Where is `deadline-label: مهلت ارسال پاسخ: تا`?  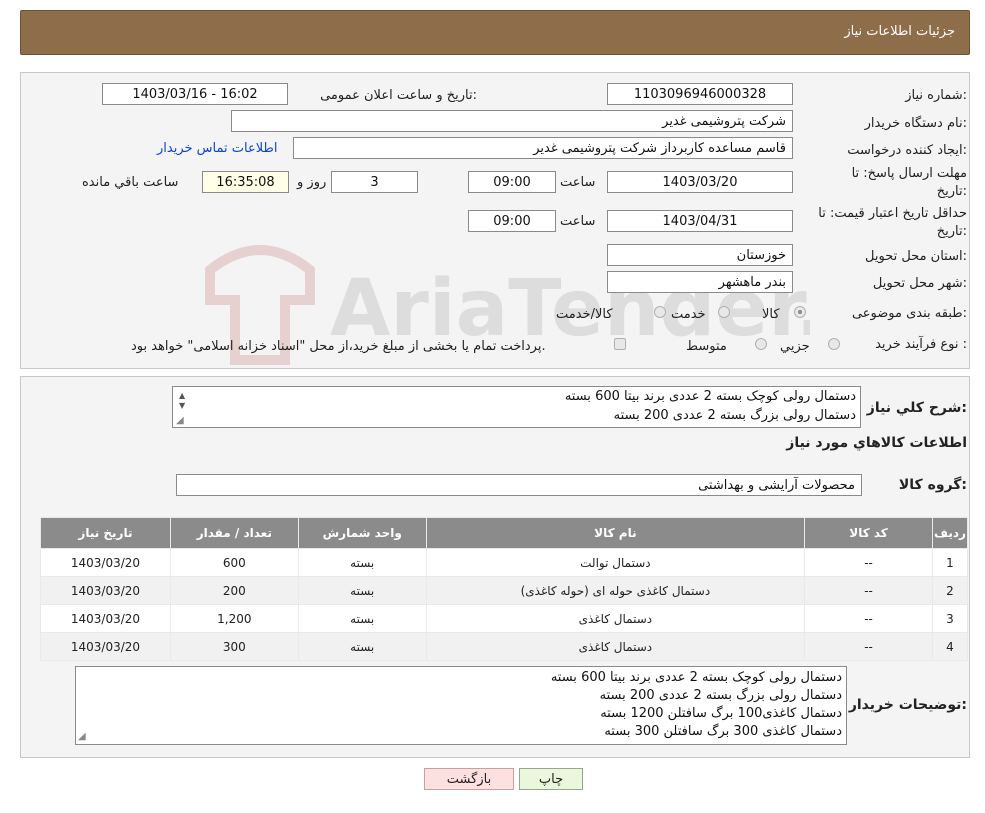
deadline-label: مهلت ارسال پاسخ: تا is located at coordinates (909, 173).